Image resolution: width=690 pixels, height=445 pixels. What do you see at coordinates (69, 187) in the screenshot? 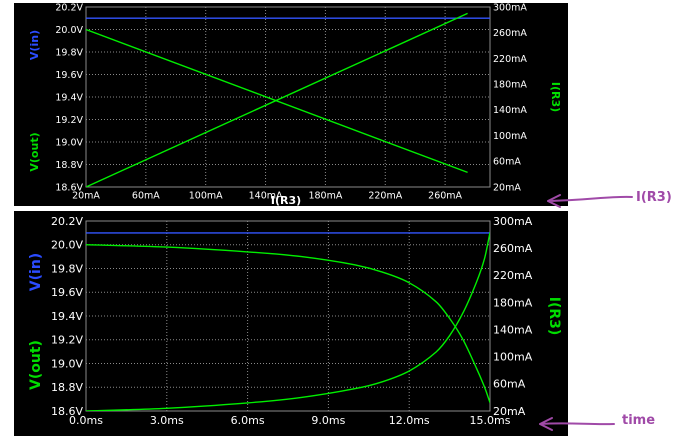
I see `top-y-left-tick-label: 18.6V` at bounding box center [69, 187].